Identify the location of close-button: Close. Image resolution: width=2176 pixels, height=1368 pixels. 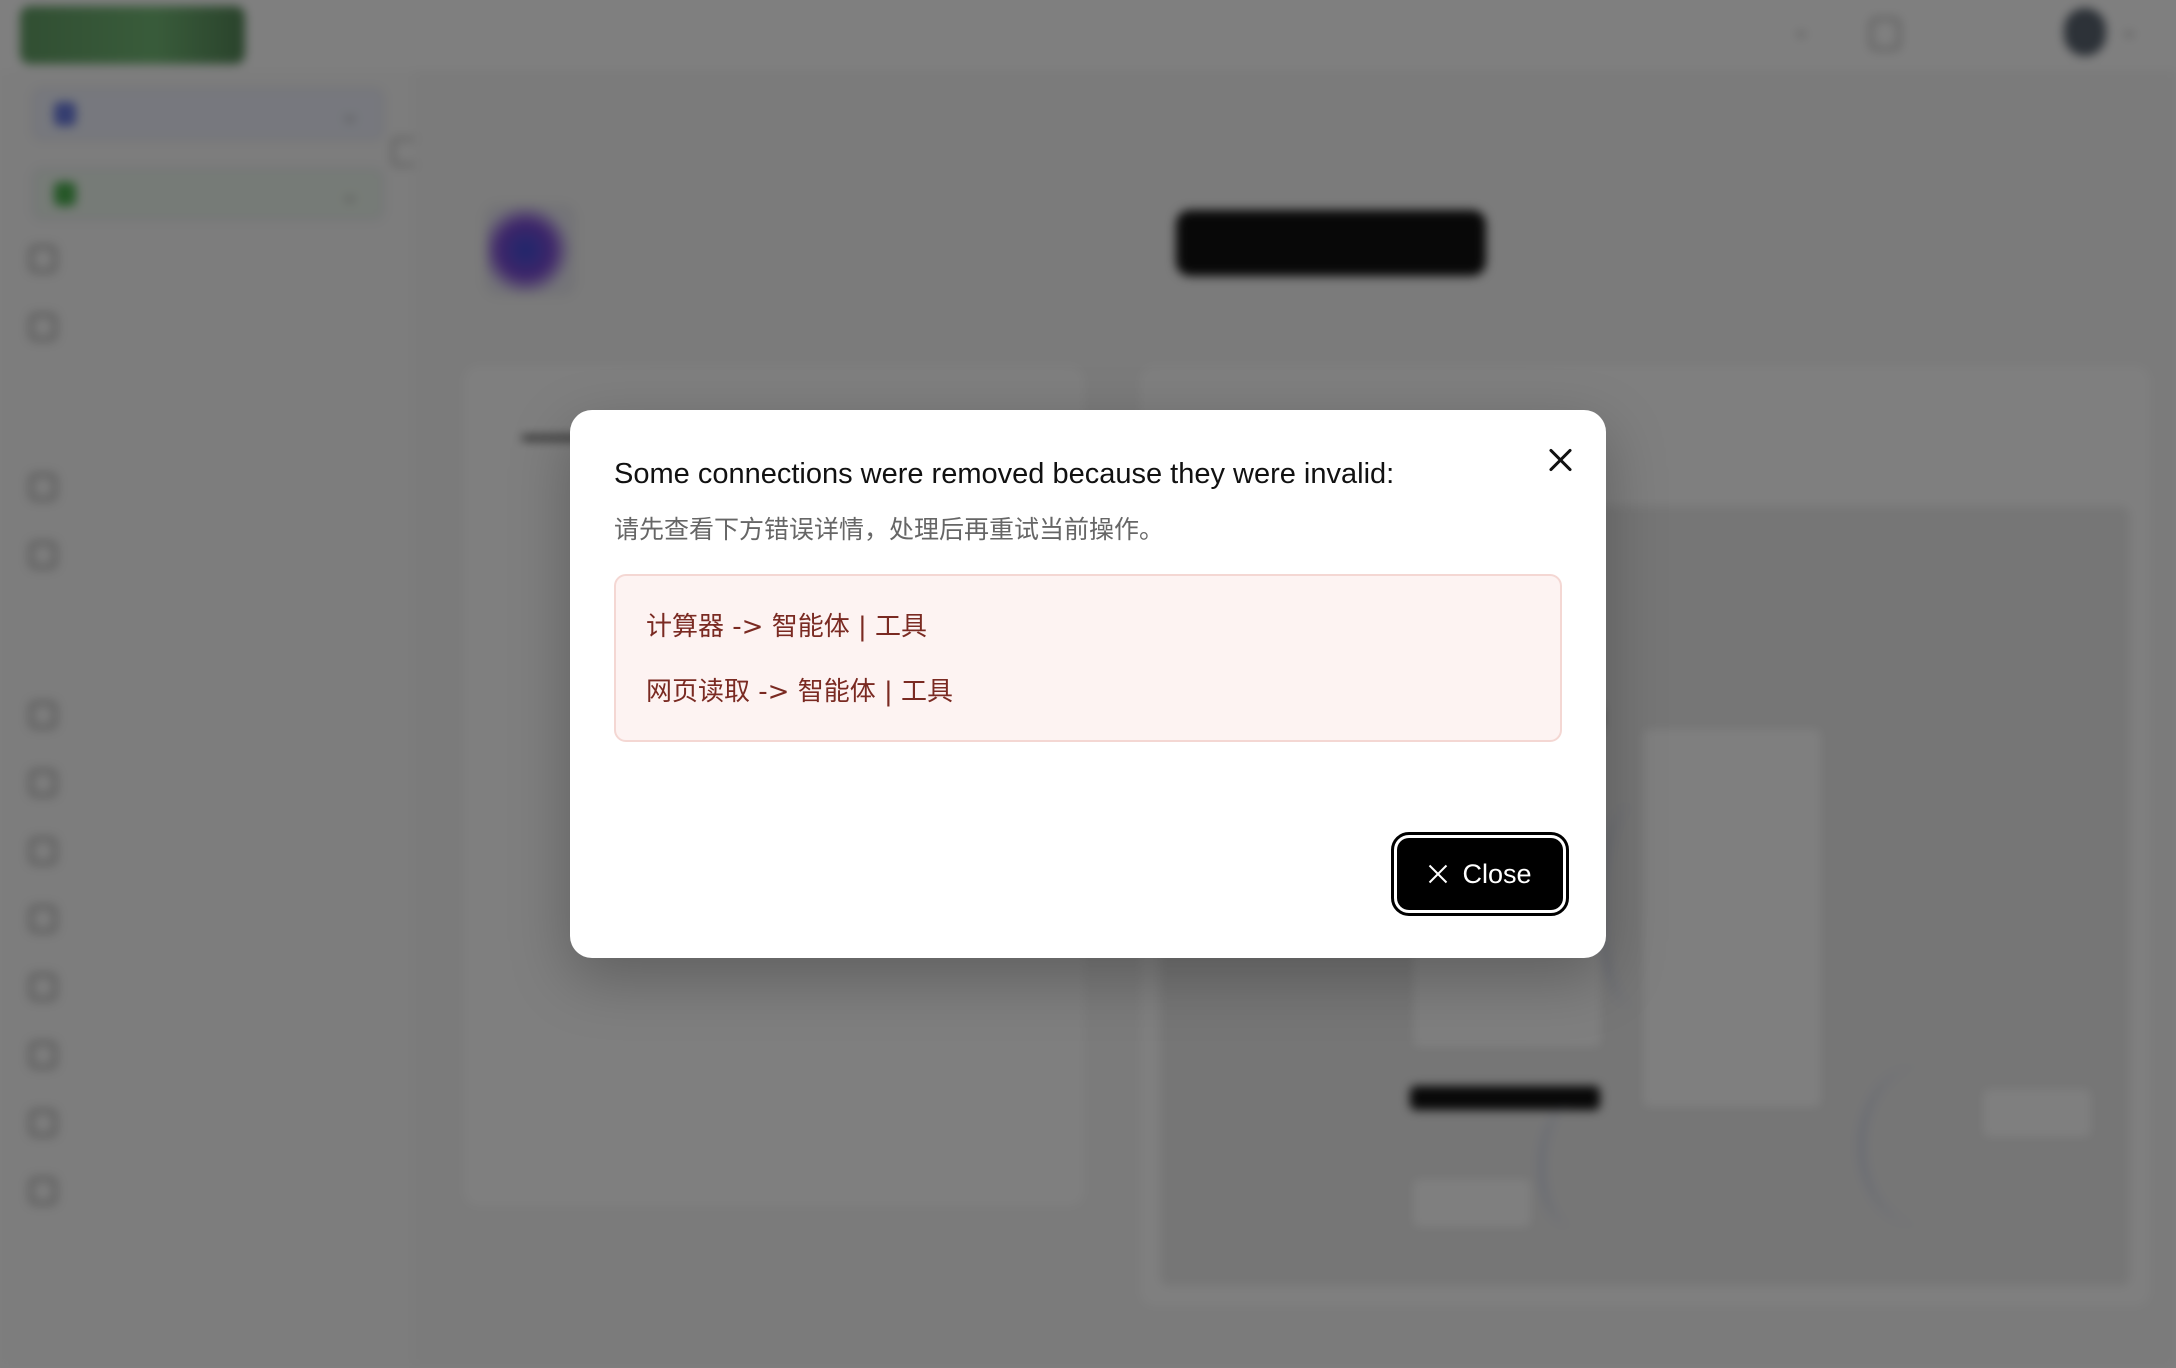
(1480, 874).